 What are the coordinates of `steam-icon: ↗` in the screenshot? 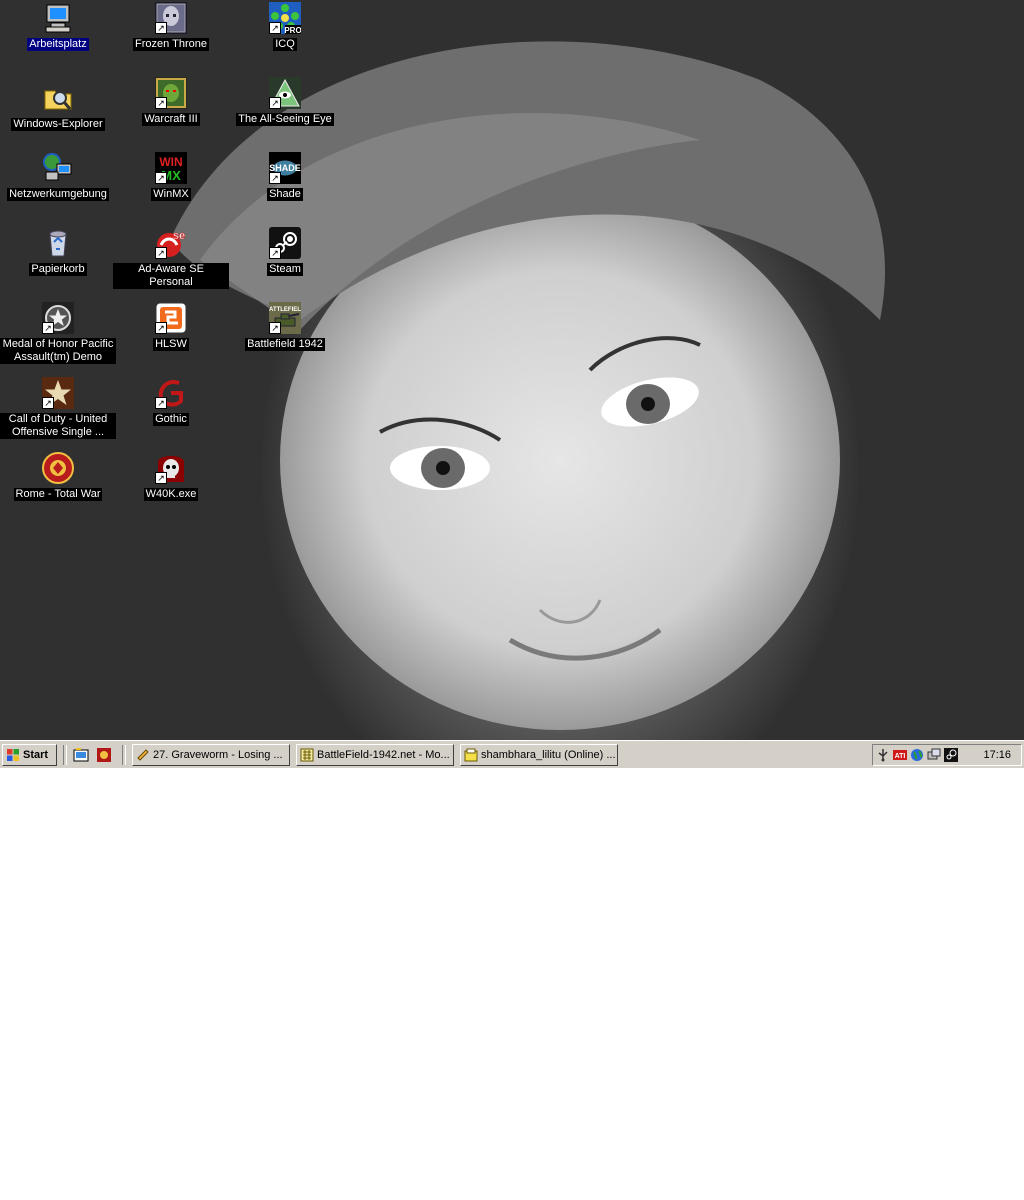 It's located at (285, 243).